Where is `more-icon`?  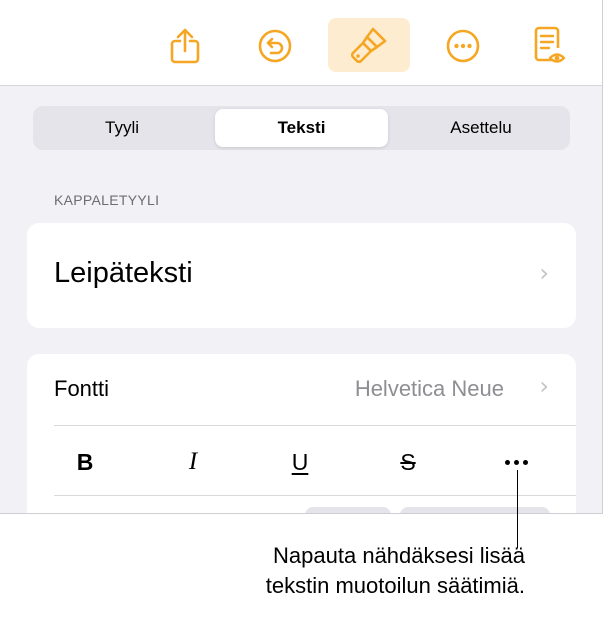 more-icon is located at coordinates (463, 46).